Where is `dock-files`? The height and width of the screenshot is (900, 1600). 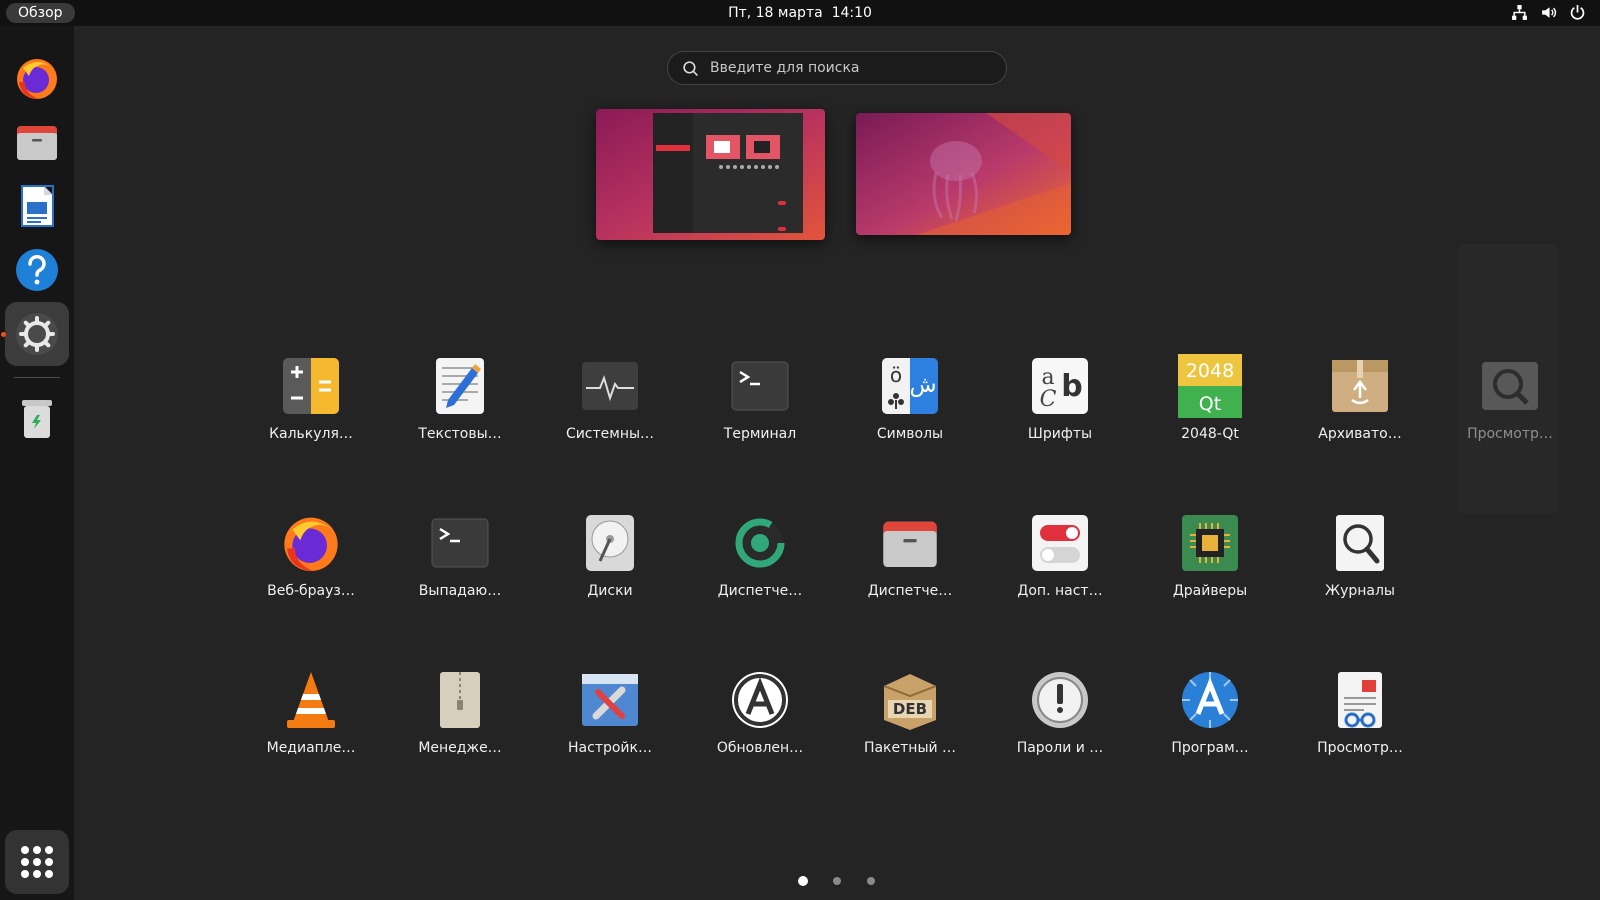 dock-files is located at coordinates (37, 142).